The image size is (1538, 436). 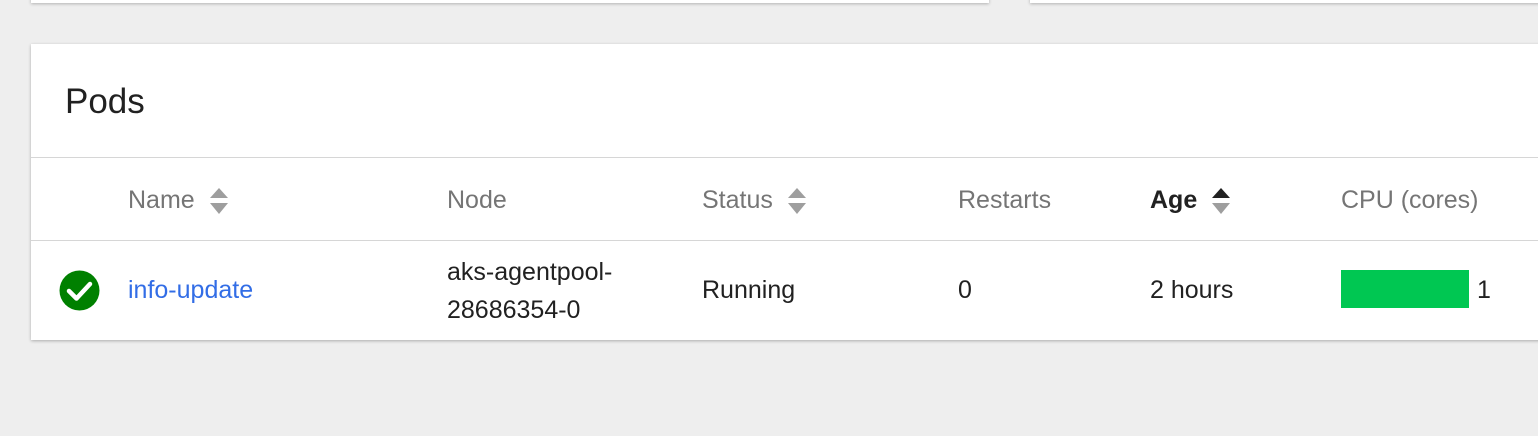 I want to click on pod-restarts: 0, so click(x=965, y=290).